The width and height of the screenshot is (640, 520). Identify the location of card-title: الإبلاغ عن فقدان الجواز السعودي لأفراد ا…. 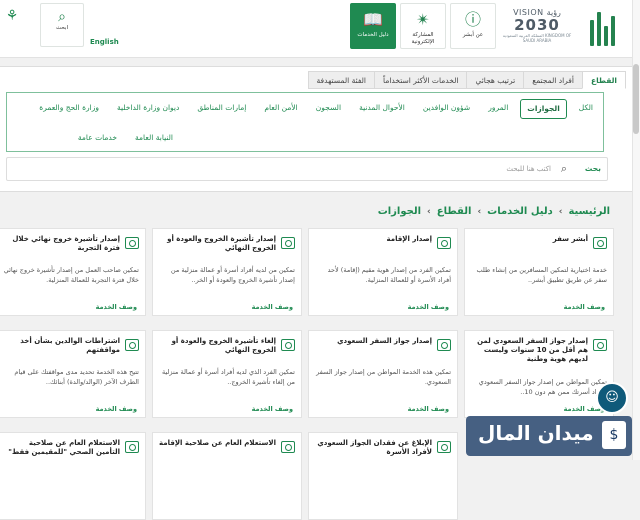
(374, 447).